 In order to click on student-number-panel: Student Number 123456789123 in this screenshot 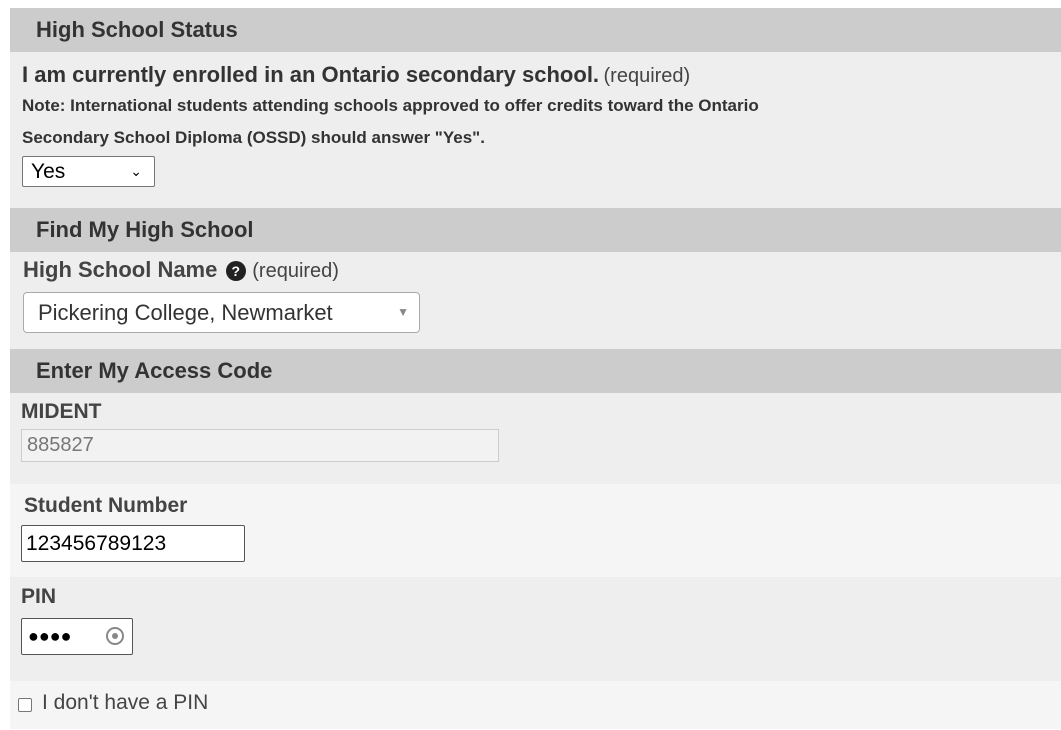, I will do `click(535, 530)`.